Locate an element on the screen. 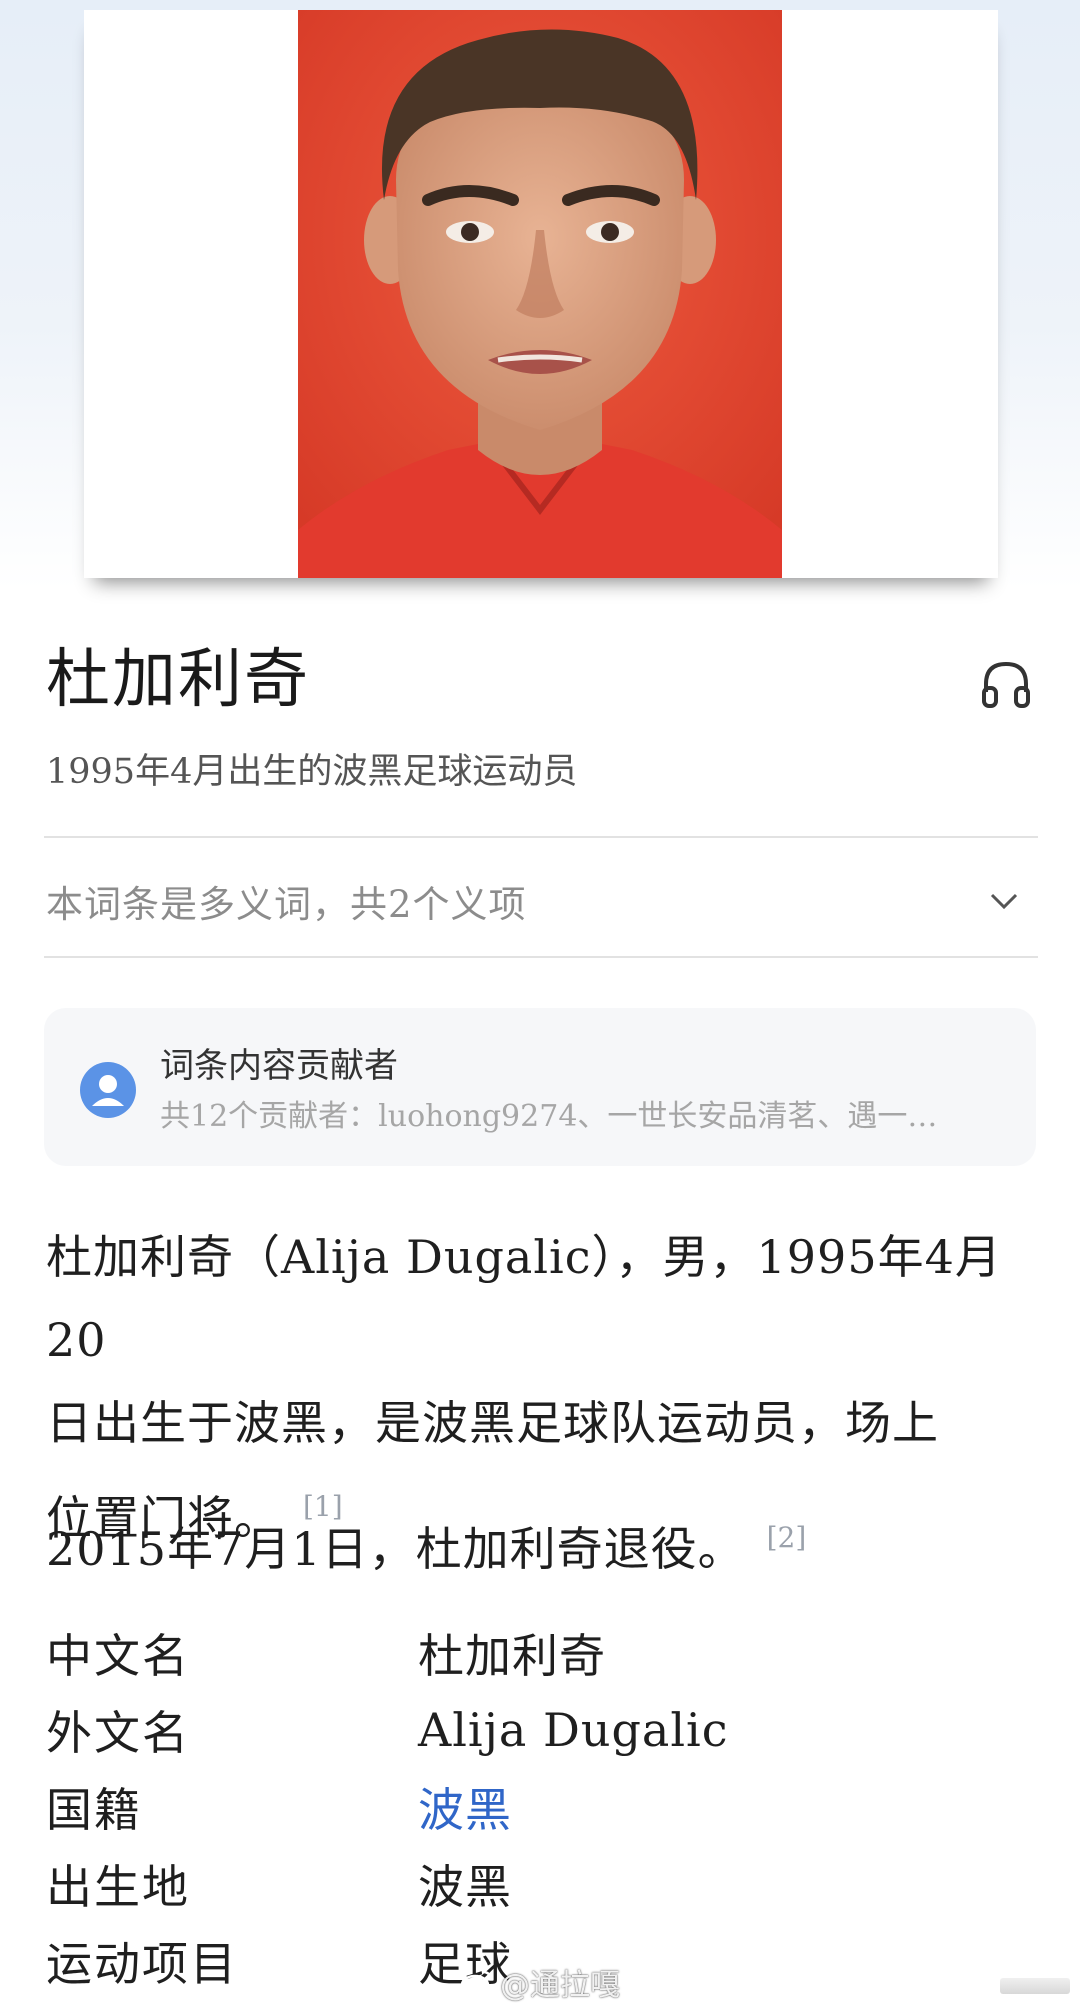 This screenshot has width=1080, height=2007. infobox-key: 外文名 is located at coordinates (118, 1732).